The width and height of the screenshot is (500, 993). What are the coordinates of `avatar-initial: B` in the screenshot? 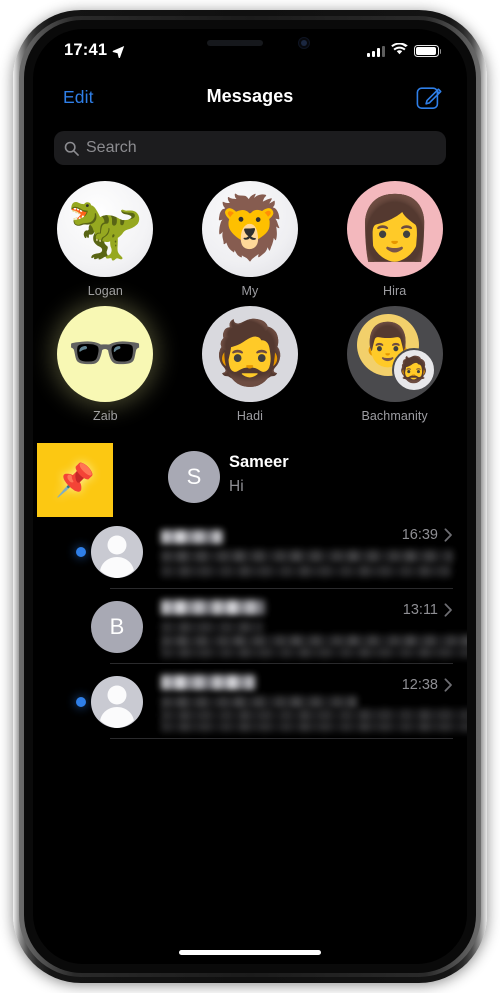 It's located at (117, 626).